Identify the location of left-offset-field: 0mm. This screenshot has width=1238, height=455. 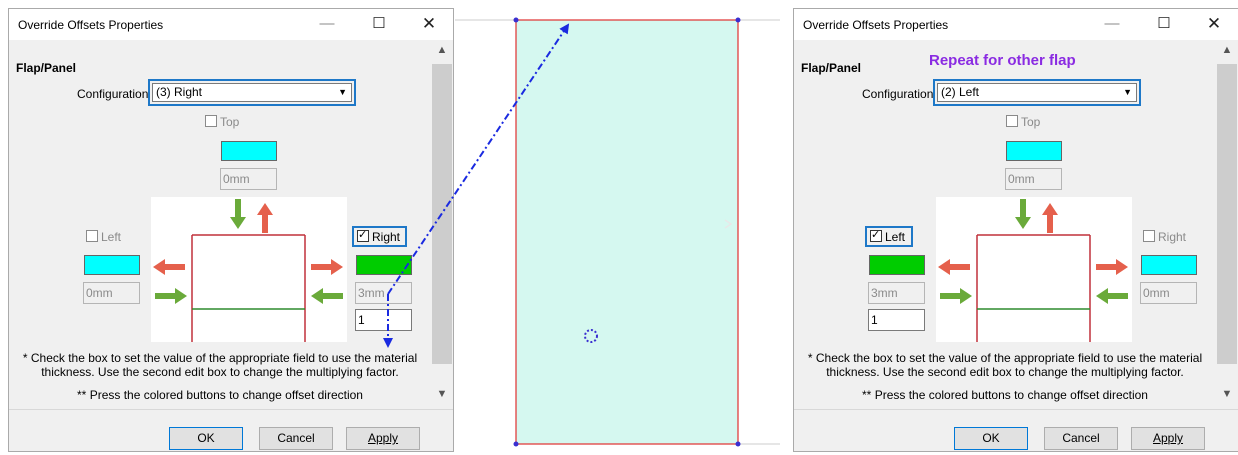
(111, 293).